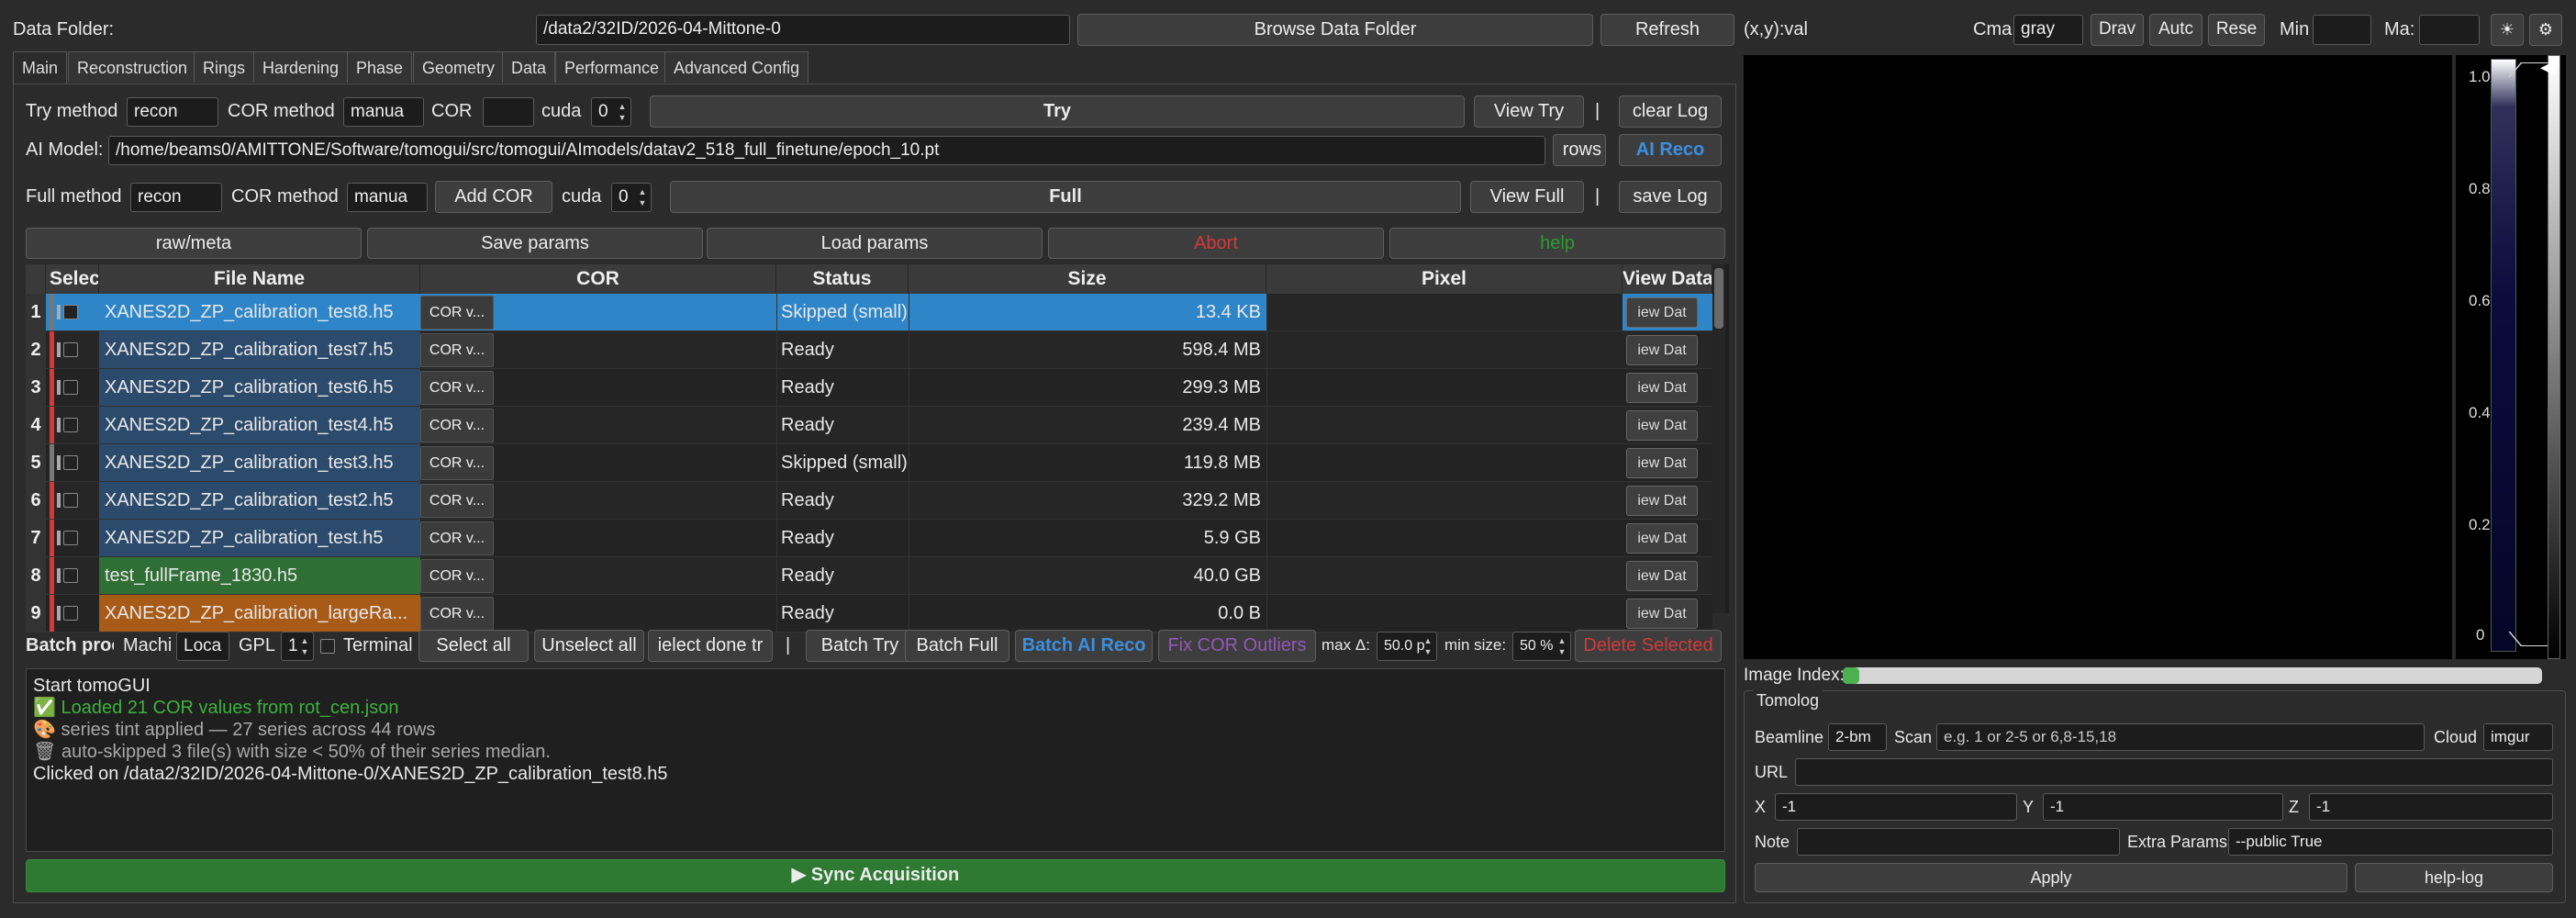 The width and height of the screenshot is (2576, 918). What do you see at coordinates (474, 646) in the screenshot?
I see `select-all-button: Select all` at bounding box center [474, 646].